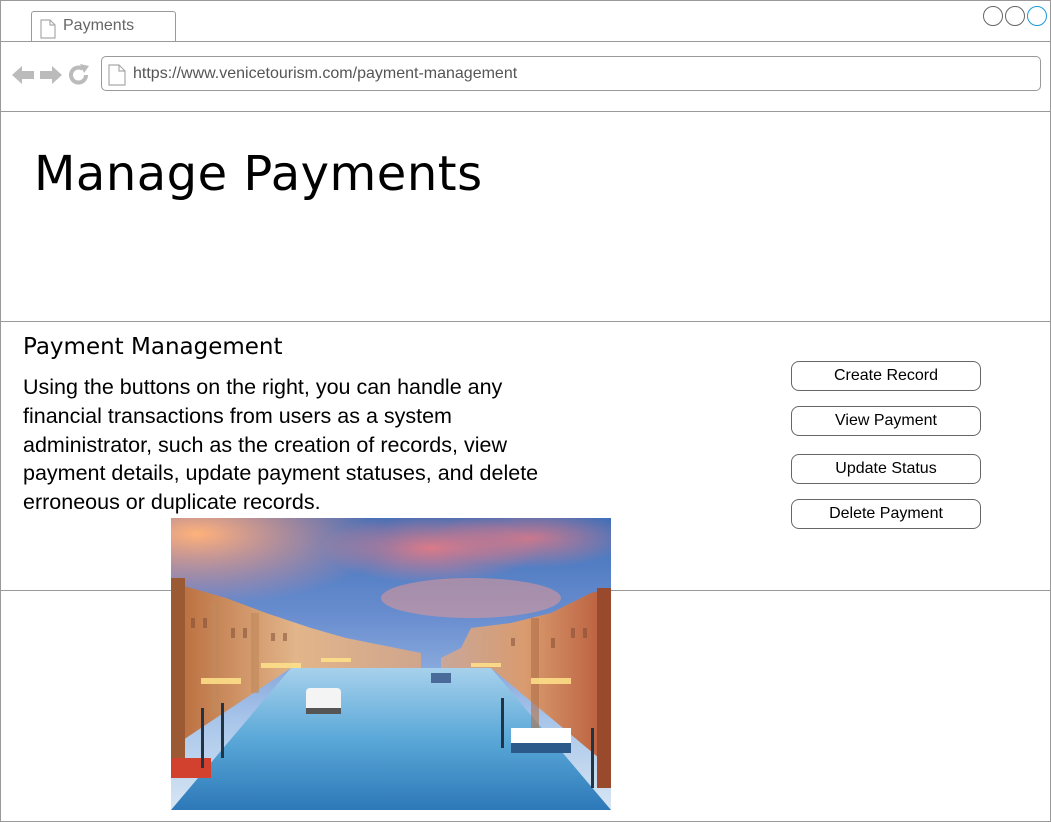 Image resolution: width=1051 pixels, height=822 pixels. What do you see at coordinates (525, 321) in the screenshot?
I see `section-divider` at bounding box center [525, 321].